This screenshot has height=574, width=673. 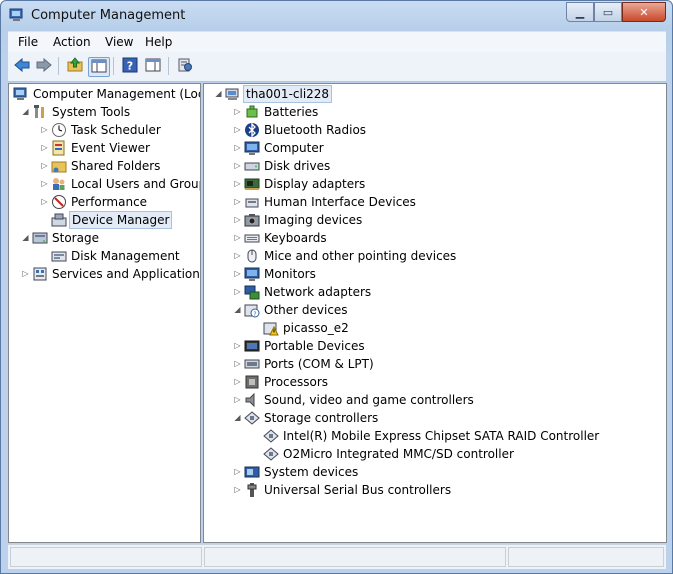 What do you see at coordinates (252, 400) in the screenshot?
I see `speaker-icon` at bounding box center [252, 400].